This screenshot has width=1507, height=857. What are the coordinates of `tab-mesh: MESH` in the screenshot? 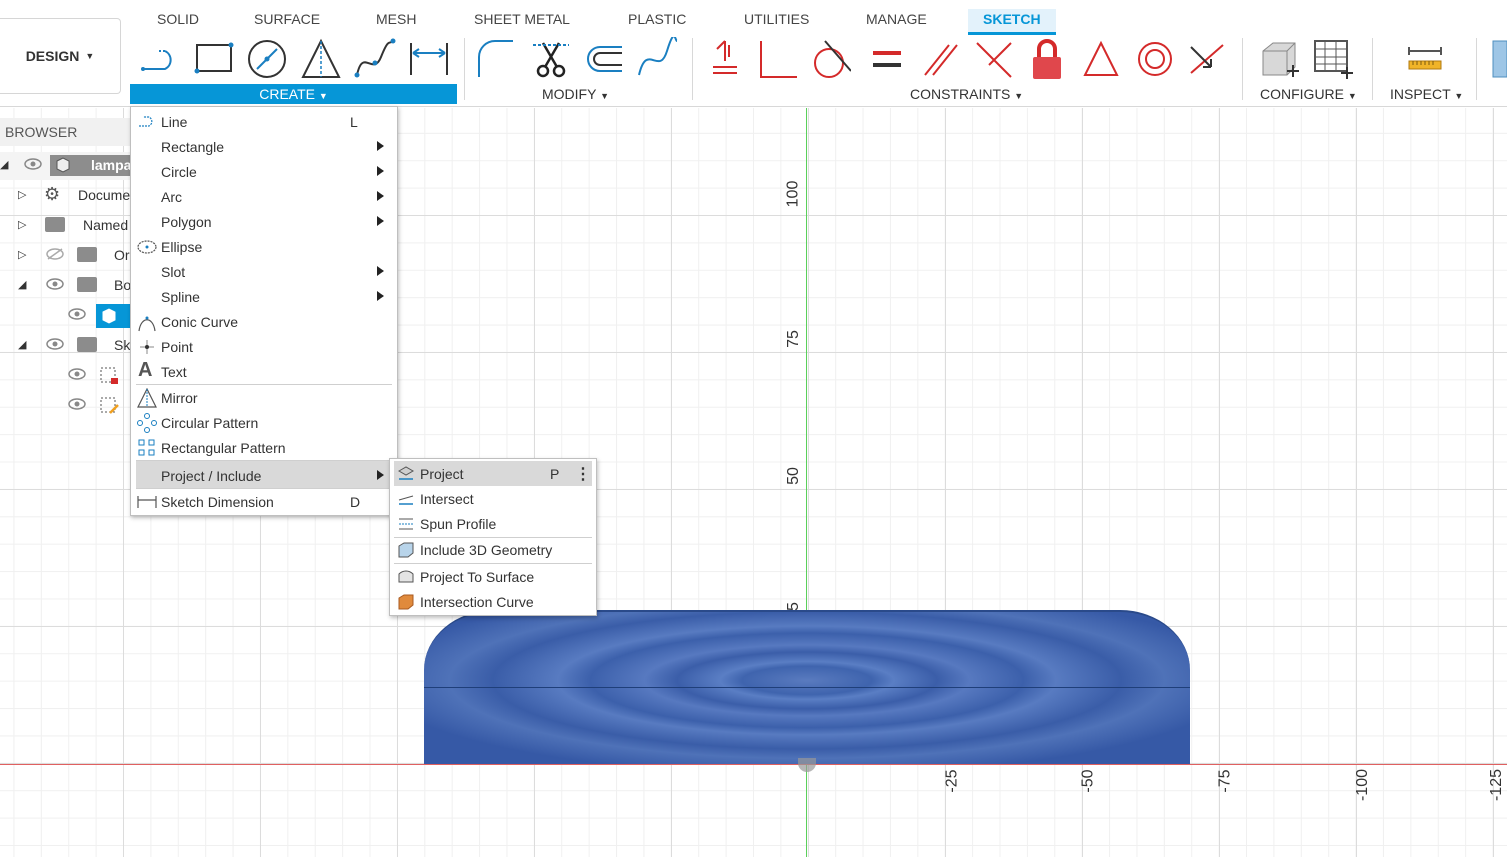 It's located at (396, 19).